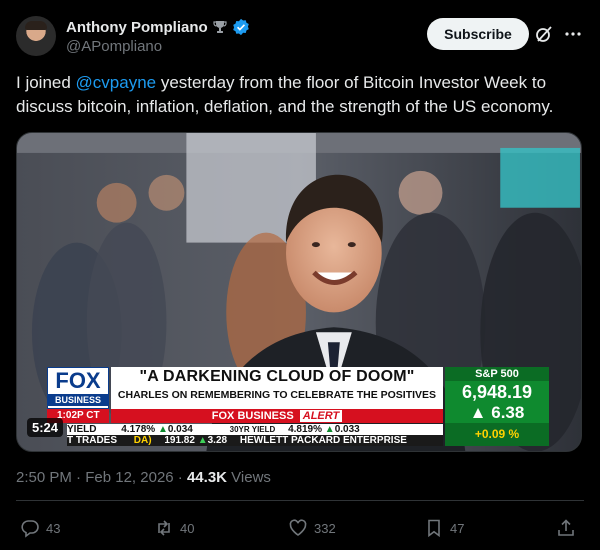 The height and width of the screenshot is (550, 600). I want to click on reply-button: 43, so click(40, 528).